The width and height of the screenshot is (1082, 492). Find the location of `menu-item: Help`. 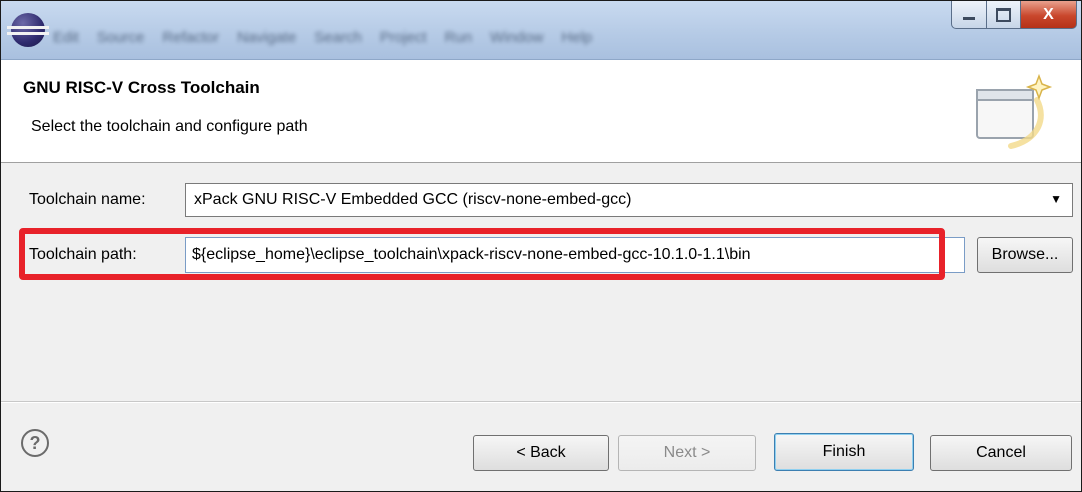

menu-item: Help is located at coordinates (576, 37).